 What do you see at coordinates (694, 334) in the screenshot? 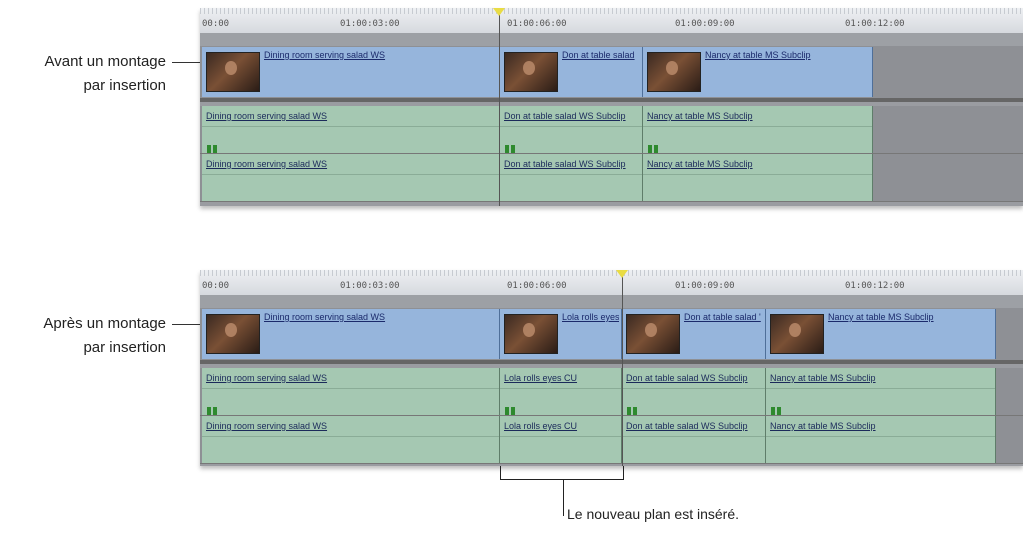
I see `video-clip: Don at table salad '` at bounding box center [694, 334].